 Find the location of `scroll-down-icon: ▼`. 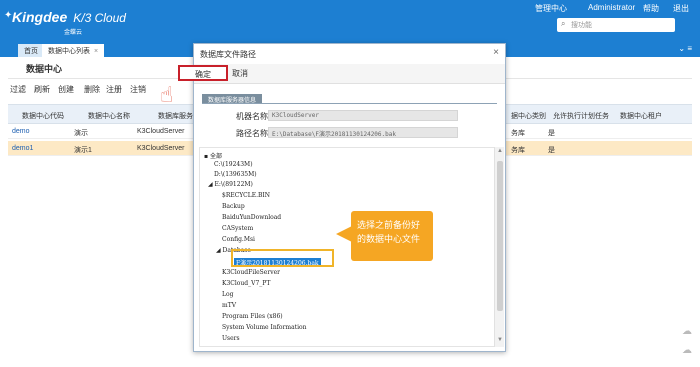

scroll-down-icon: ▼ is located at coordinates (500, 340).